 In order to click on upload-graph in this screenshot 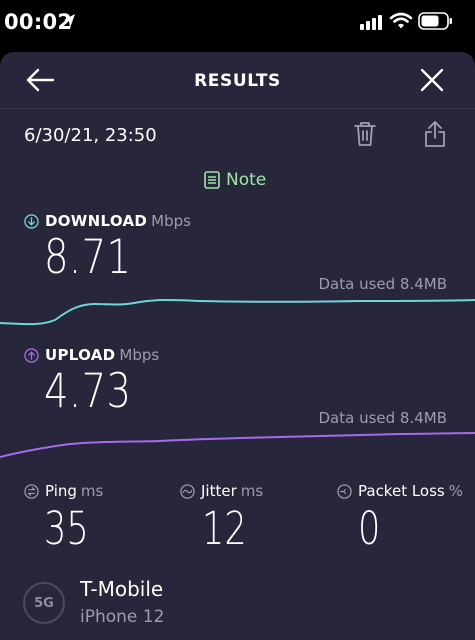, I will do `click(237, 445)`.